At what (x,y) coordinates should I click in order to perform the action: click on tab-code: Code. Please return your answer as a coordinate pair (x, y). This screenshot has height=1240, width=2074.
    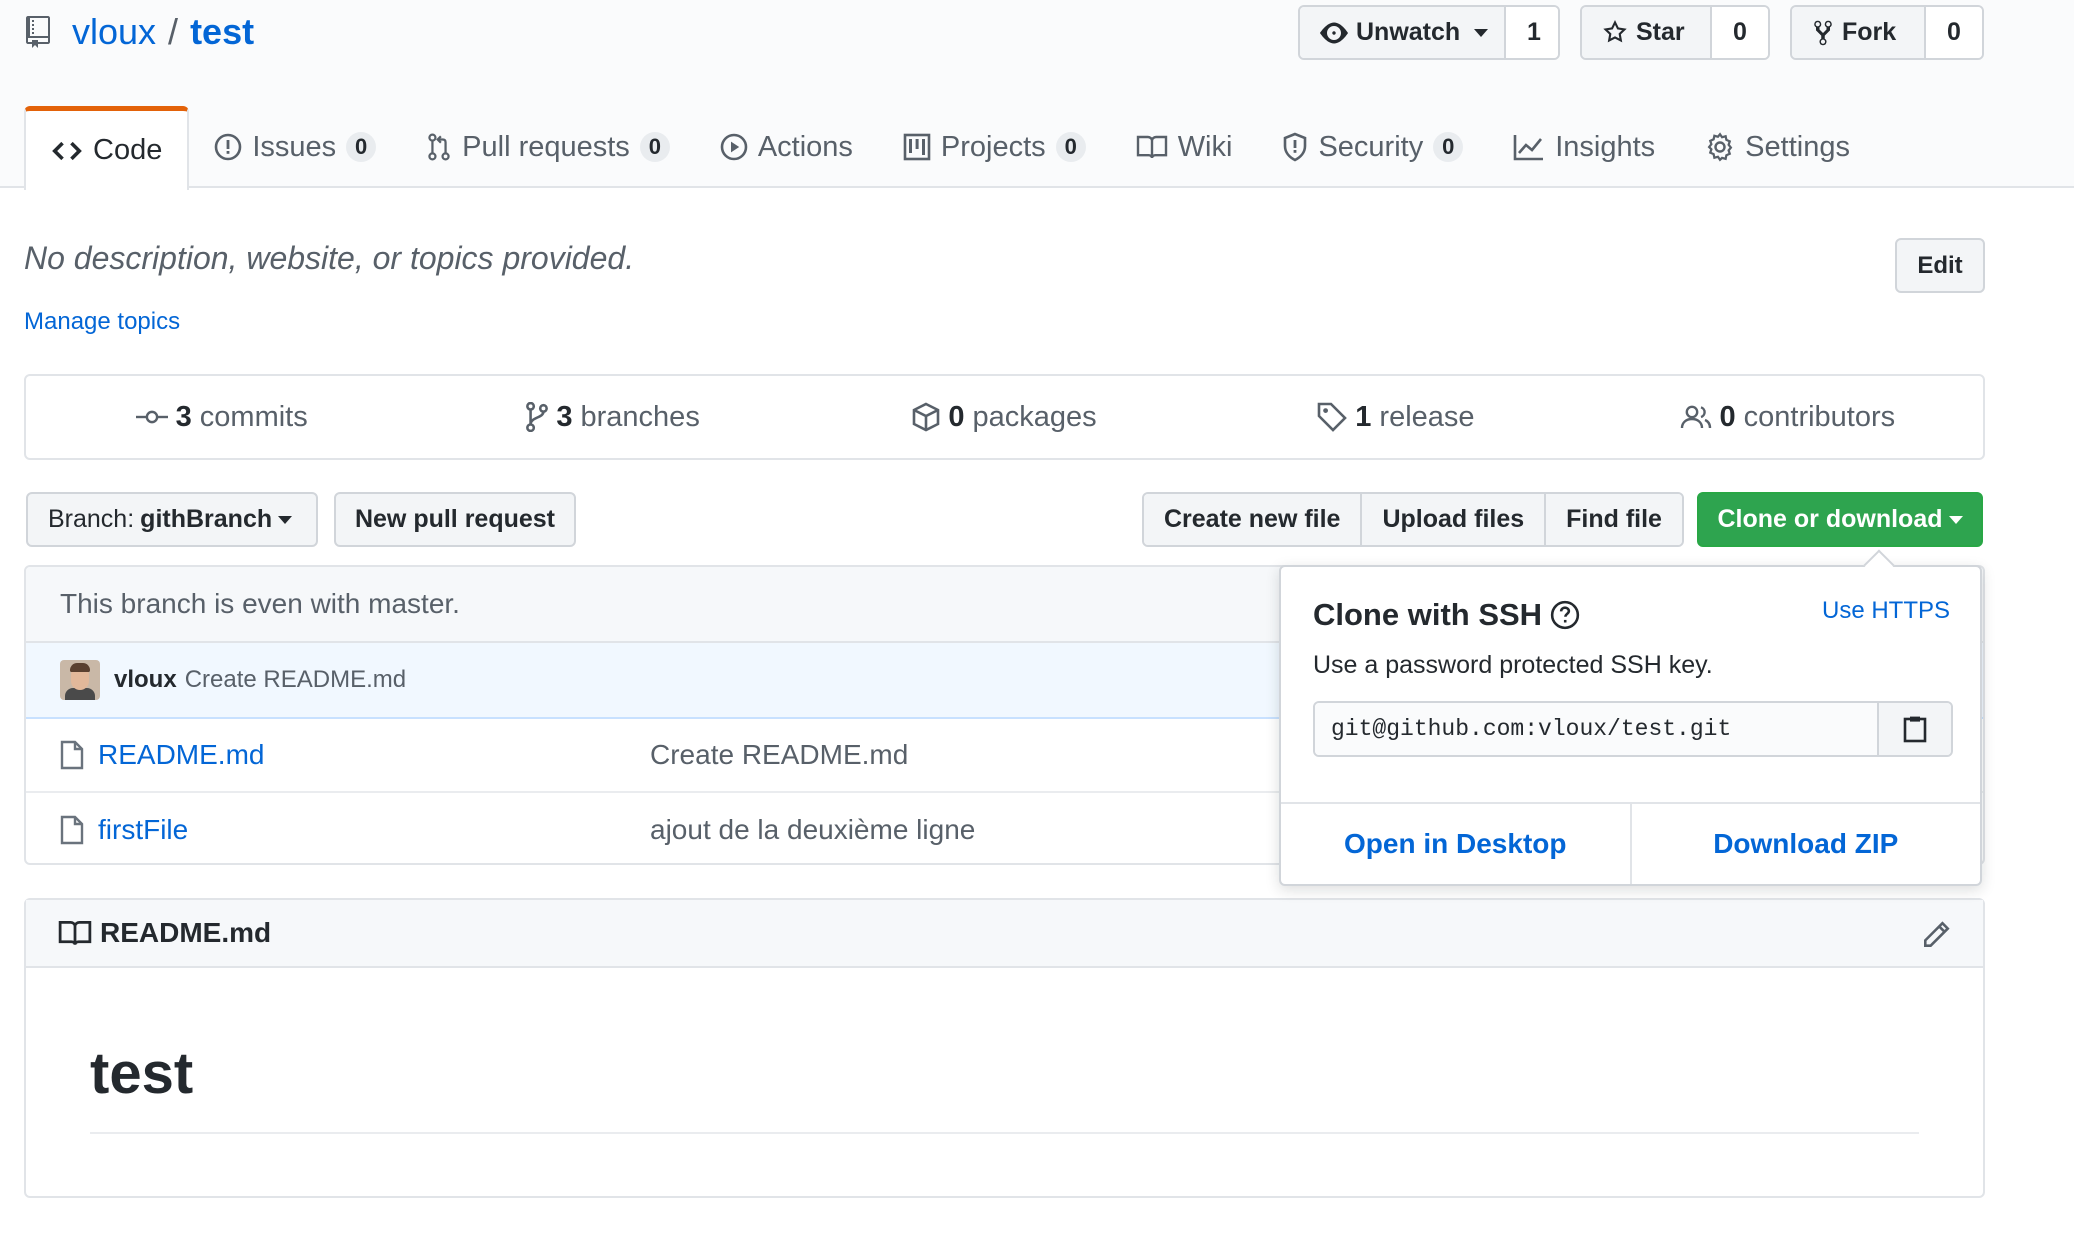
    Looking at the image, I should click on (107, 148).